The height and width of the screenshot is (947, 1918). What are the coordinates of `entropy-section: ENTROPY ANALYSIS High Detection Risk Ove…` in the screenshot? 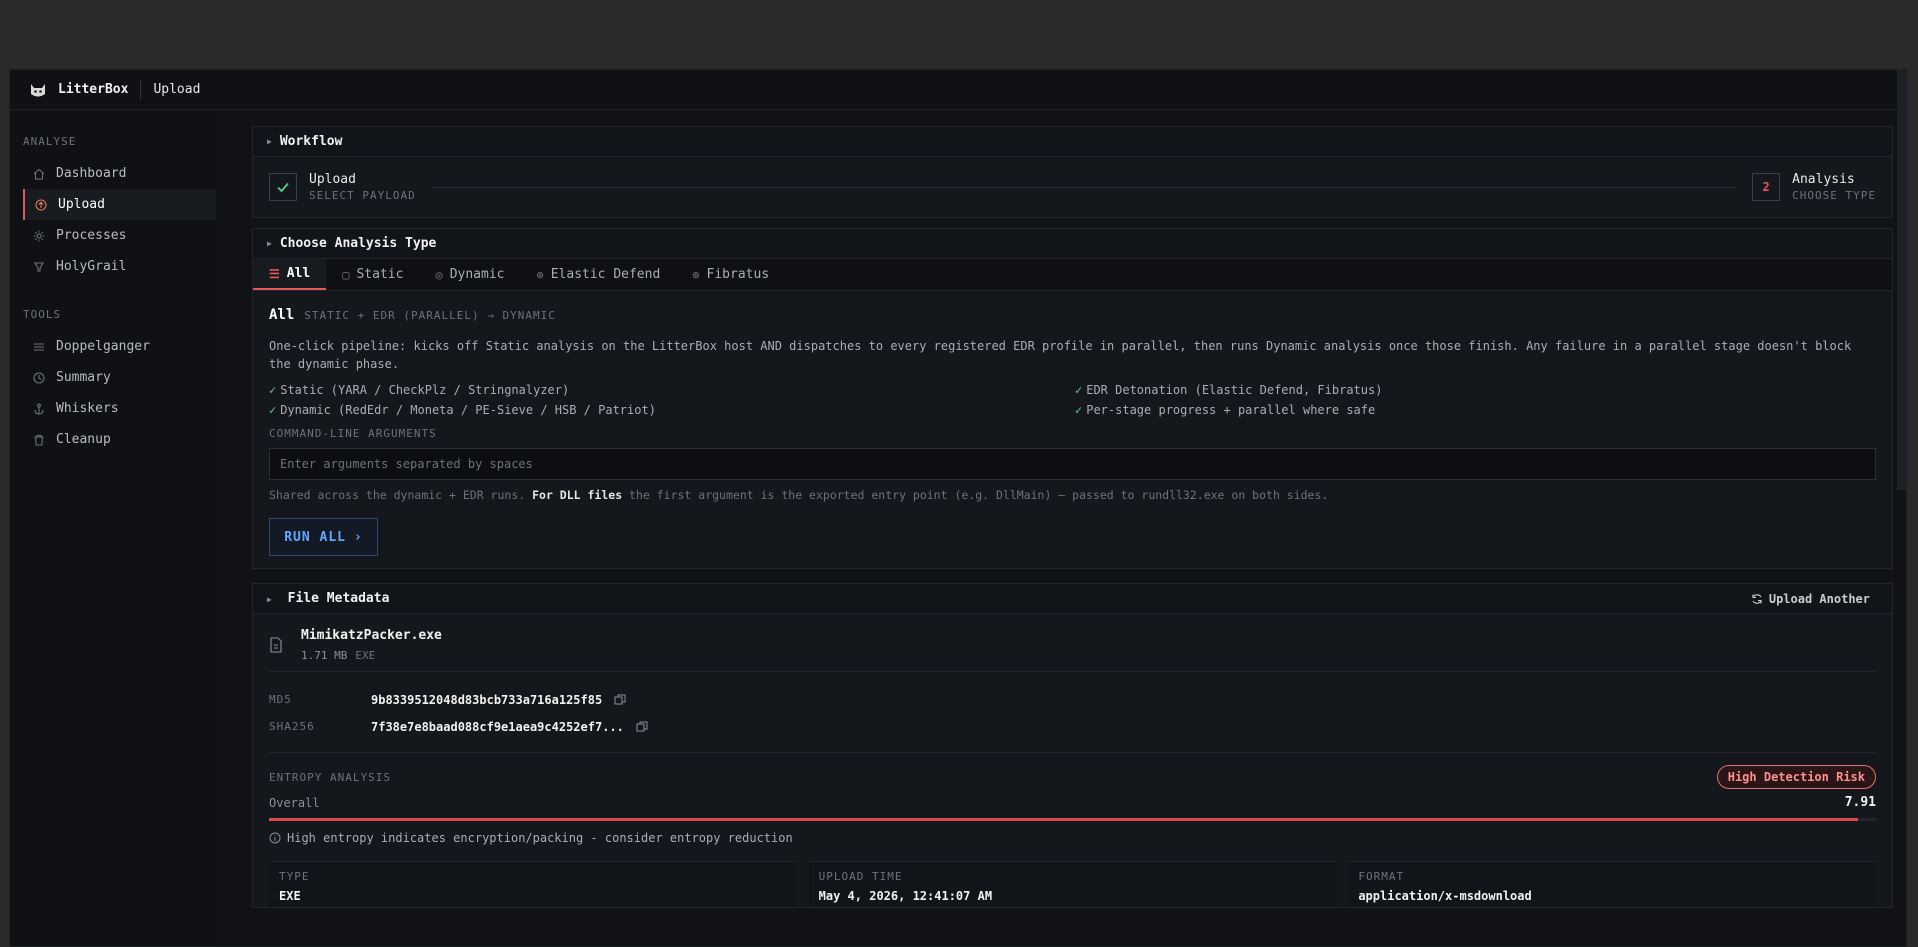 It's located at (1072, 830).